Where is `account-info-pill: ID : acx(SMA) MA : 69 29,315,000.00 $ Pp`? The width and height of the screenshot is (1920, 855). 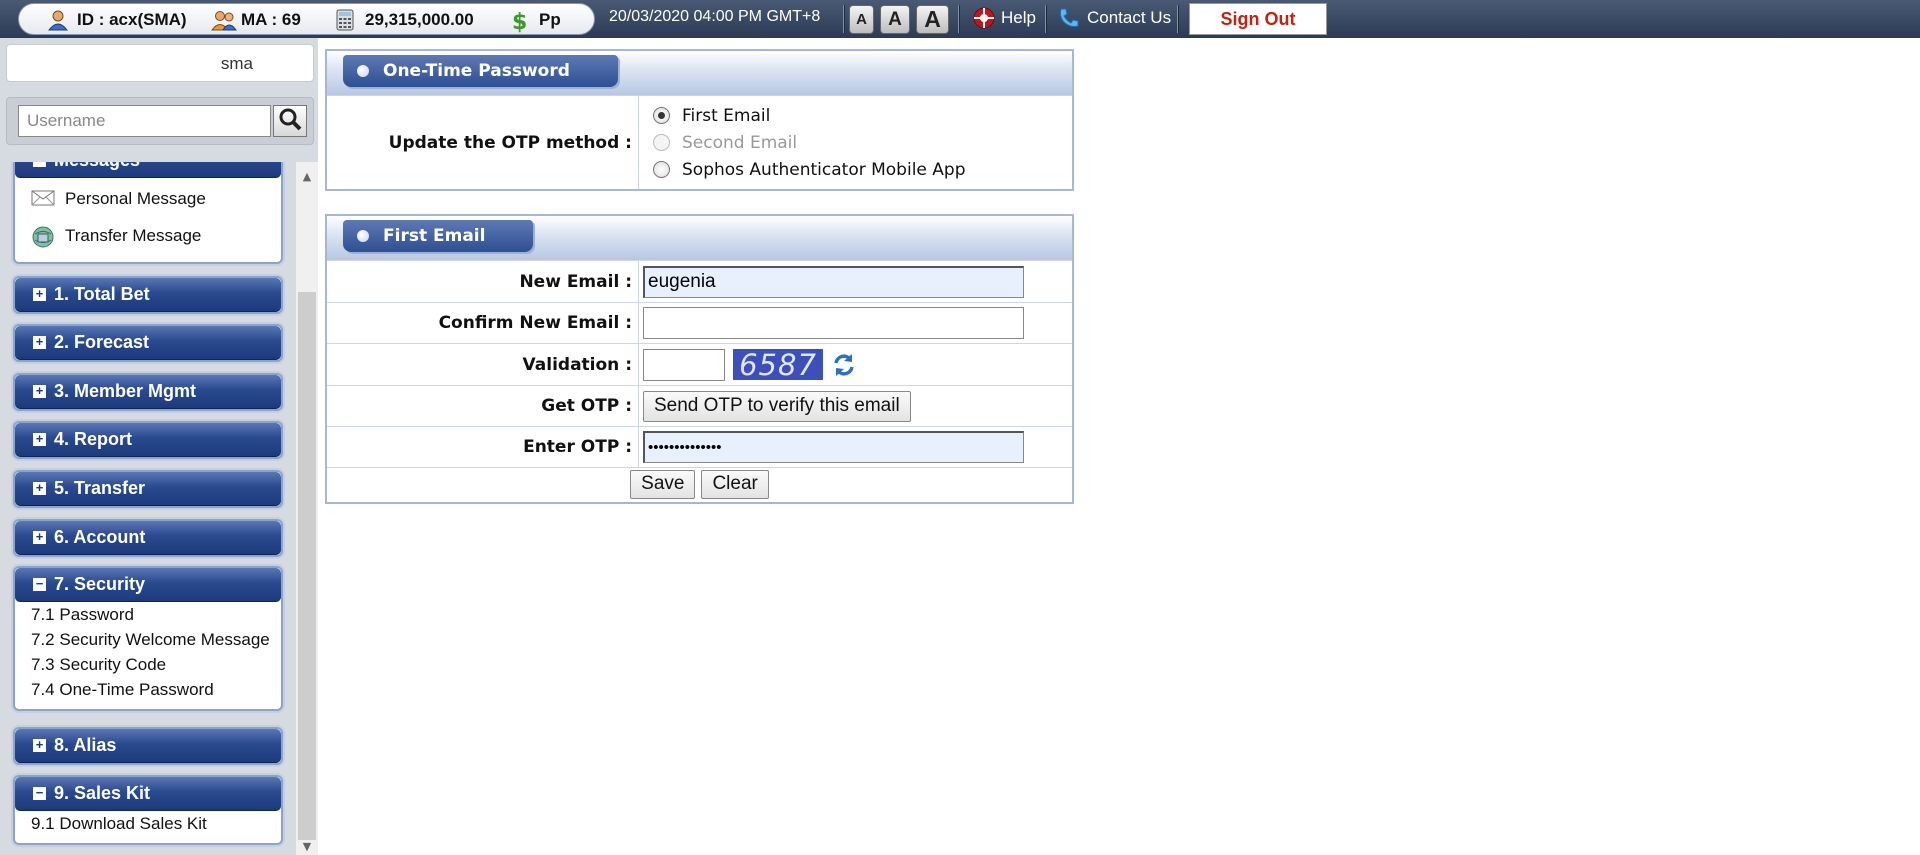
account-info-pill: ID : acx(SMA) MA : 69 29,315,000.00 $ Pp is located at coordinates (306, 19).